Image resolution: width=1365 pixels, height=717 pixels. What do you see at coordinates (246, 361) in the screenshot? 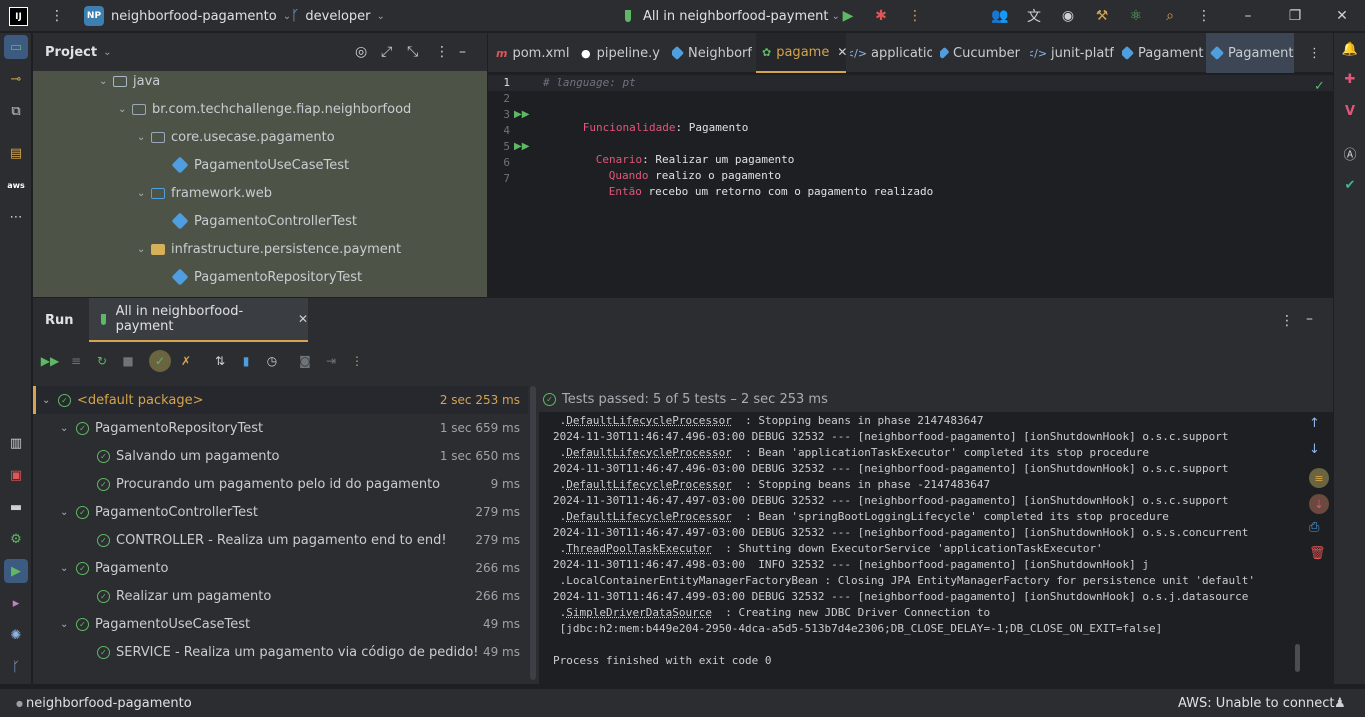
I see `import-tests-icon: ▮` at bounding box center [246, 361].